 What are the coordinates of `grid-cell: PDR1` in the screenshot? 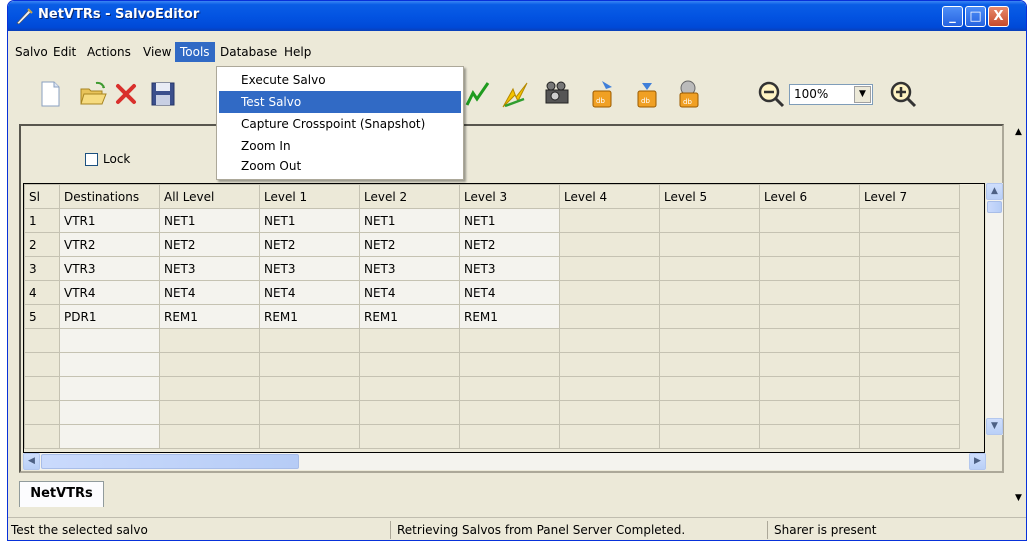 It's located at (109, 316).